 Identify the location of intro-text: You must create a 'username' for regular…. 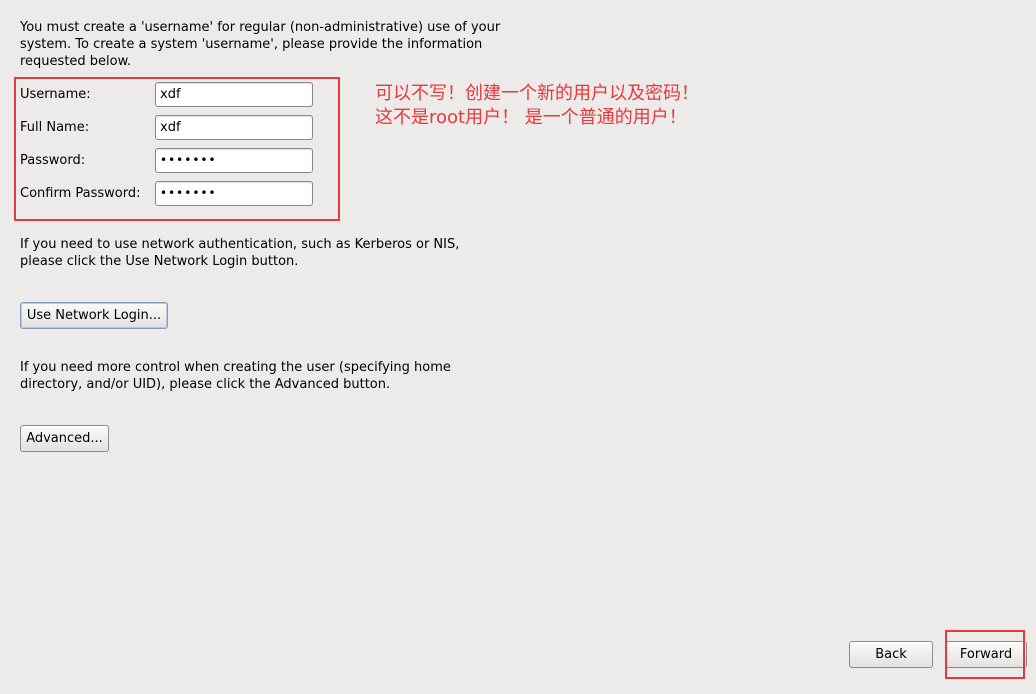
(260, 44).